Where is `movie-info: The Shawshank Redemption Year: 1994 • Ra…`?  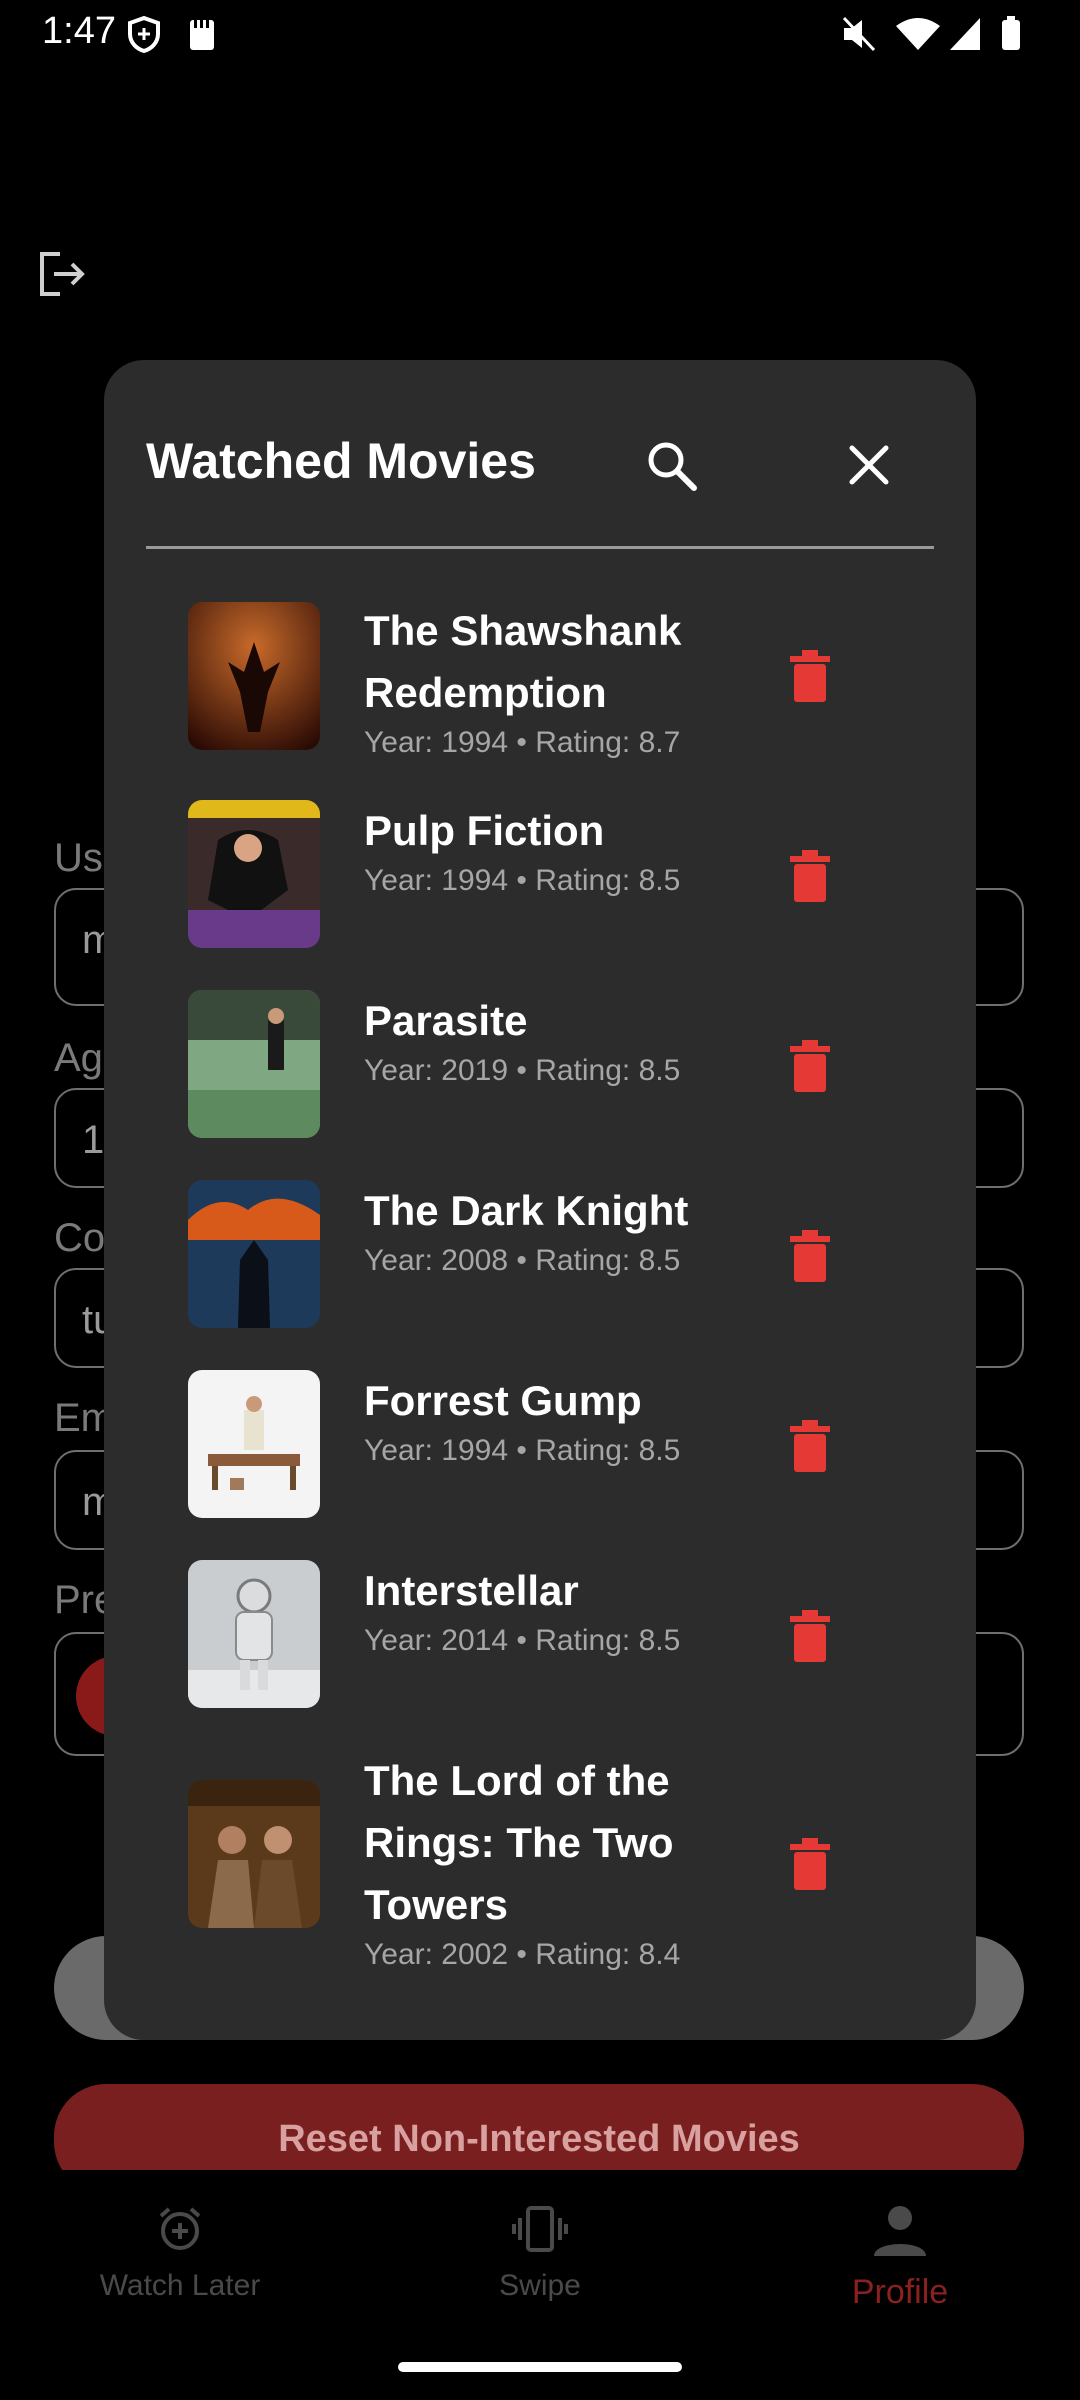
movie-info: The Shawshank Redemption Year: 1994 • Ra… is located at coordinates (544, 680).